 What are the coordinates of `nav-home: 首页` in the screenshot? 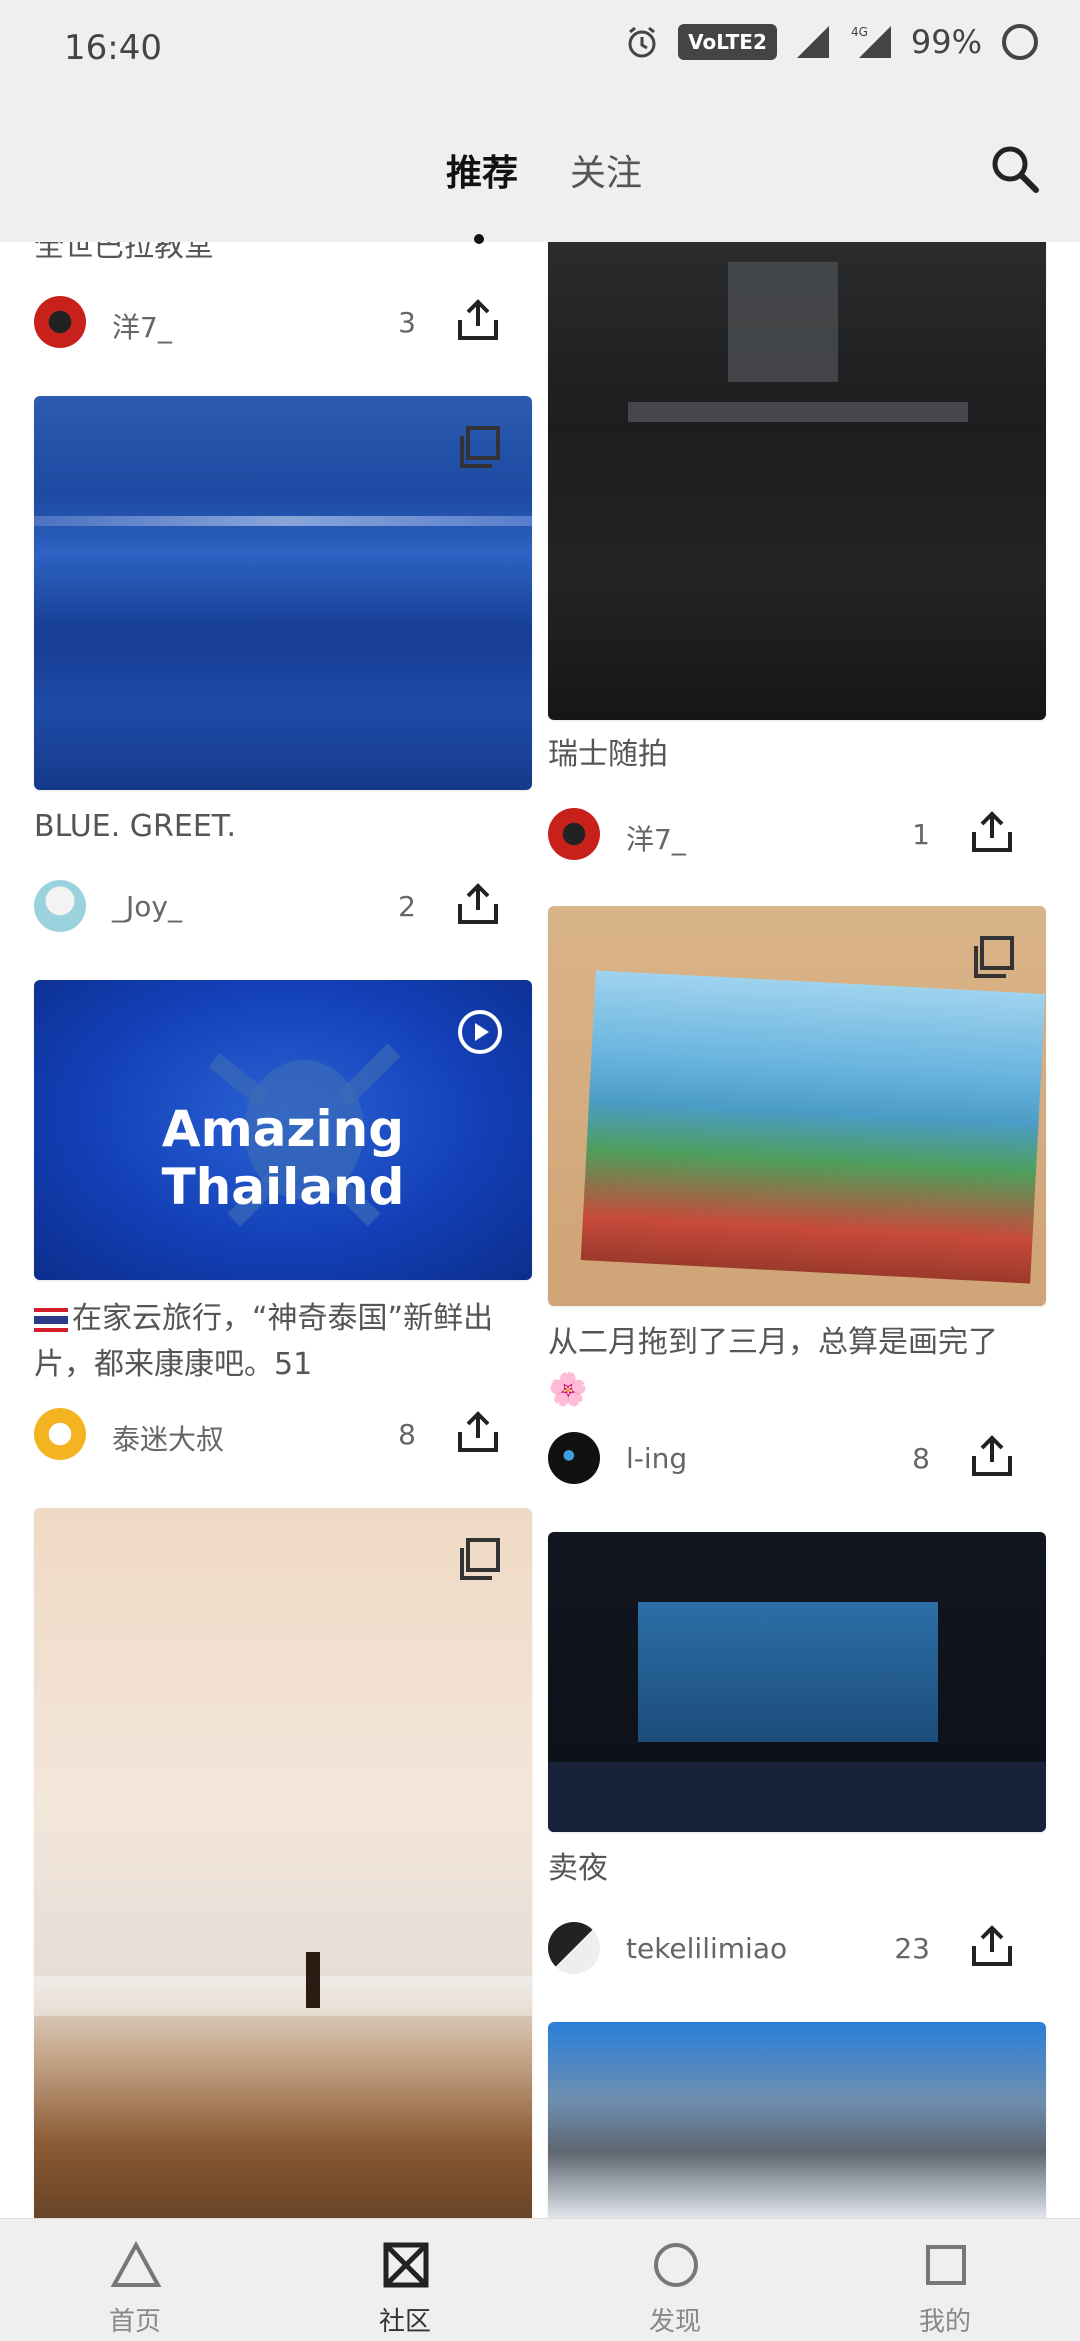 It's located at (135, 2280).